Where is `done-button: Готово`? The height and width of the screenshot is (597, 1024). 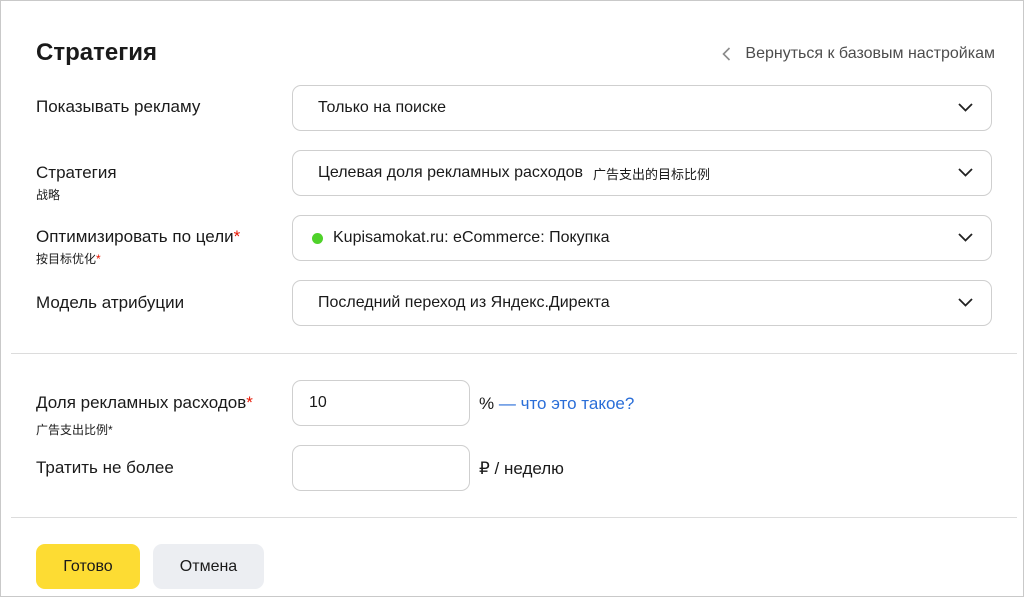 done-button: Готово is located at coordinates (88, 566).